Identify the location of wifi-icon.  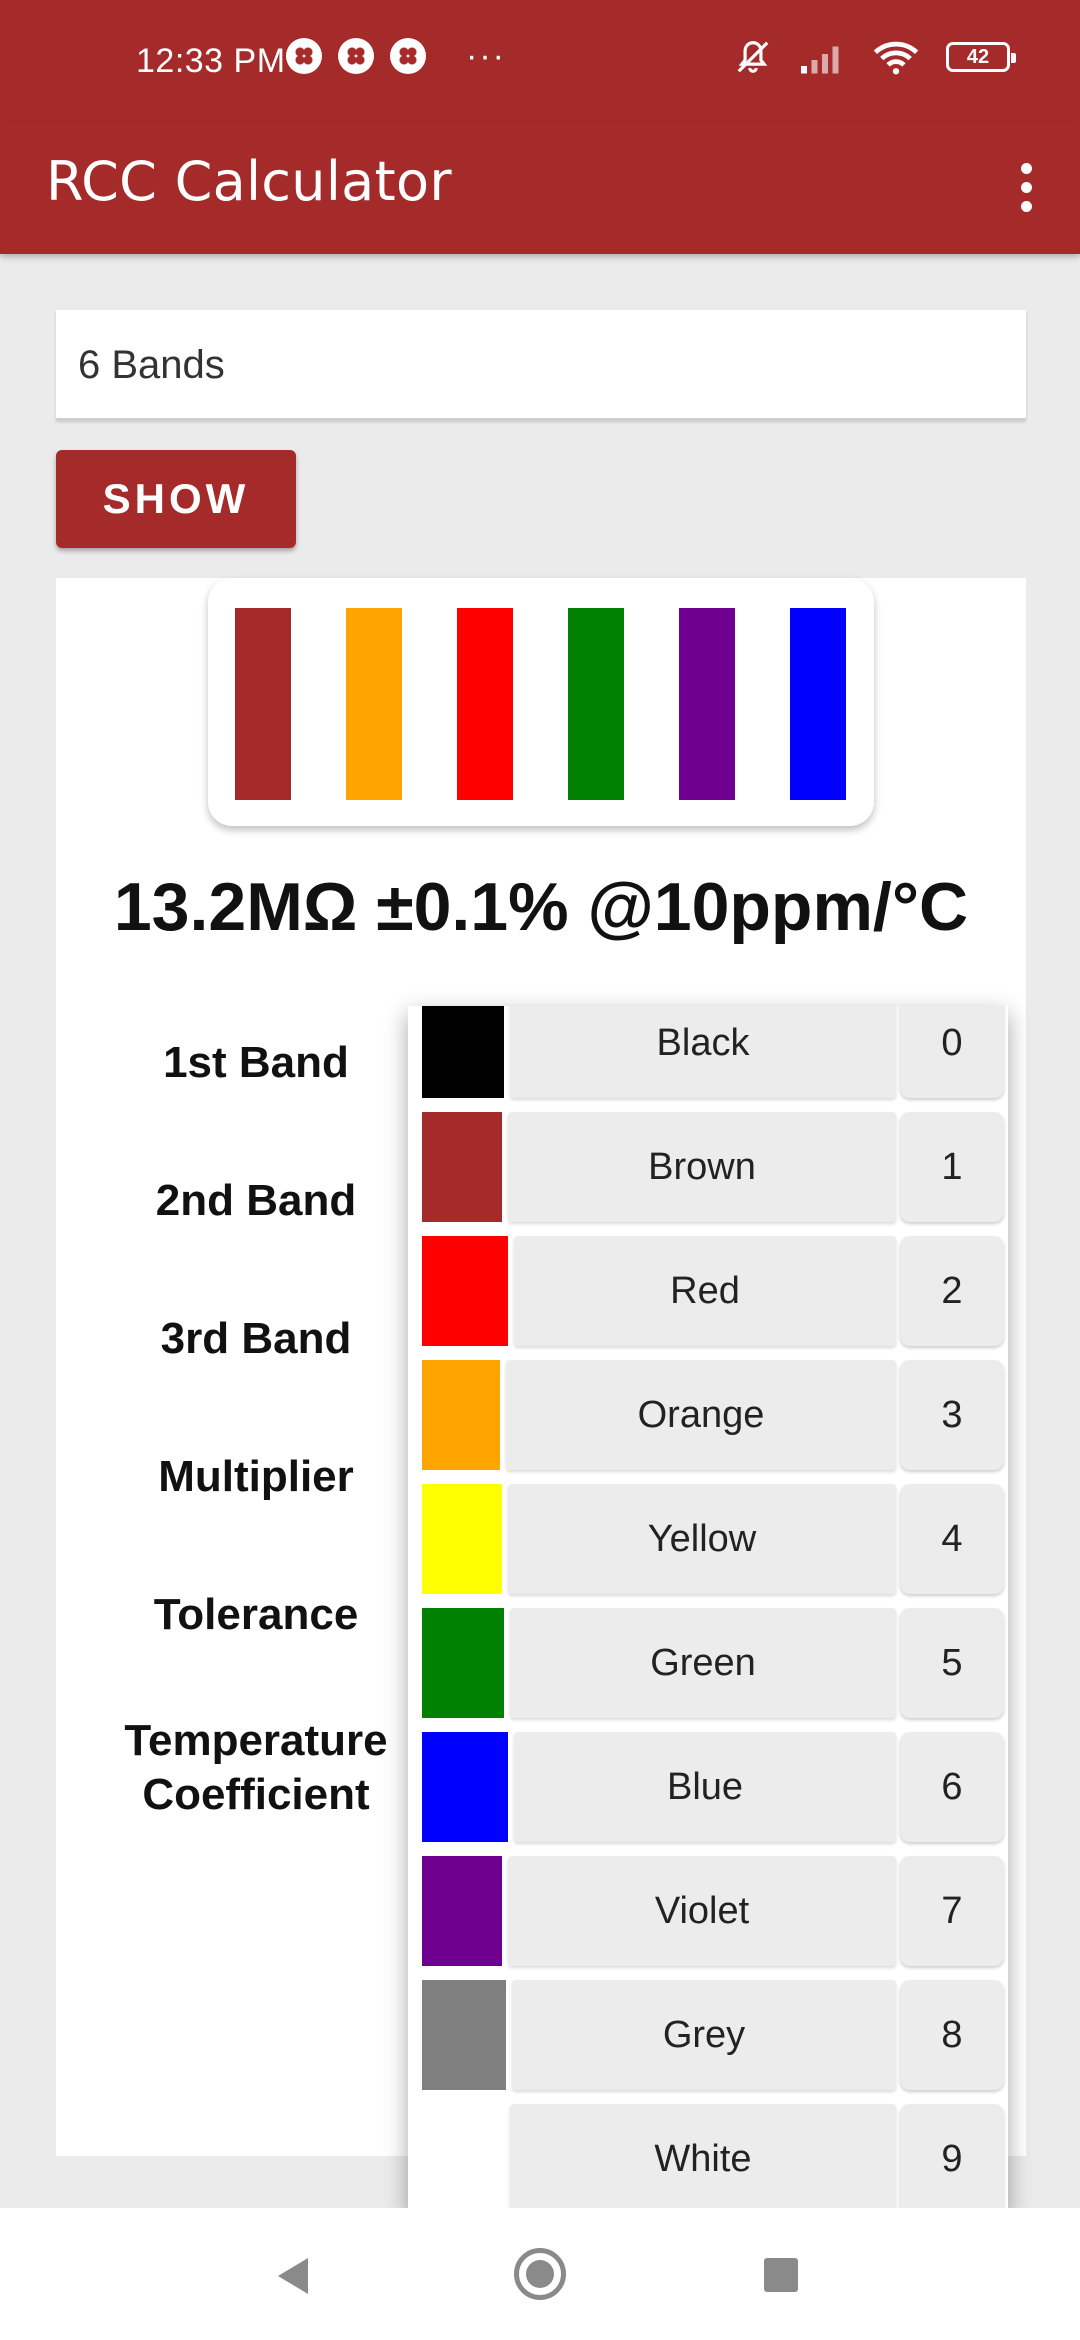
(896, 58).